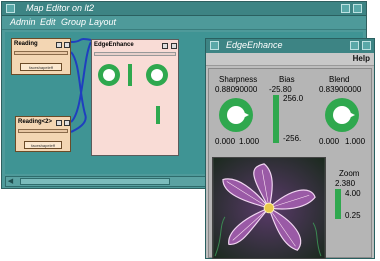 The width and height of the screenshot is (380, 261). What do you see at coordinates (276, 119) in the screenshot?
I see `bias-slider` at bounding box center [276, 119].